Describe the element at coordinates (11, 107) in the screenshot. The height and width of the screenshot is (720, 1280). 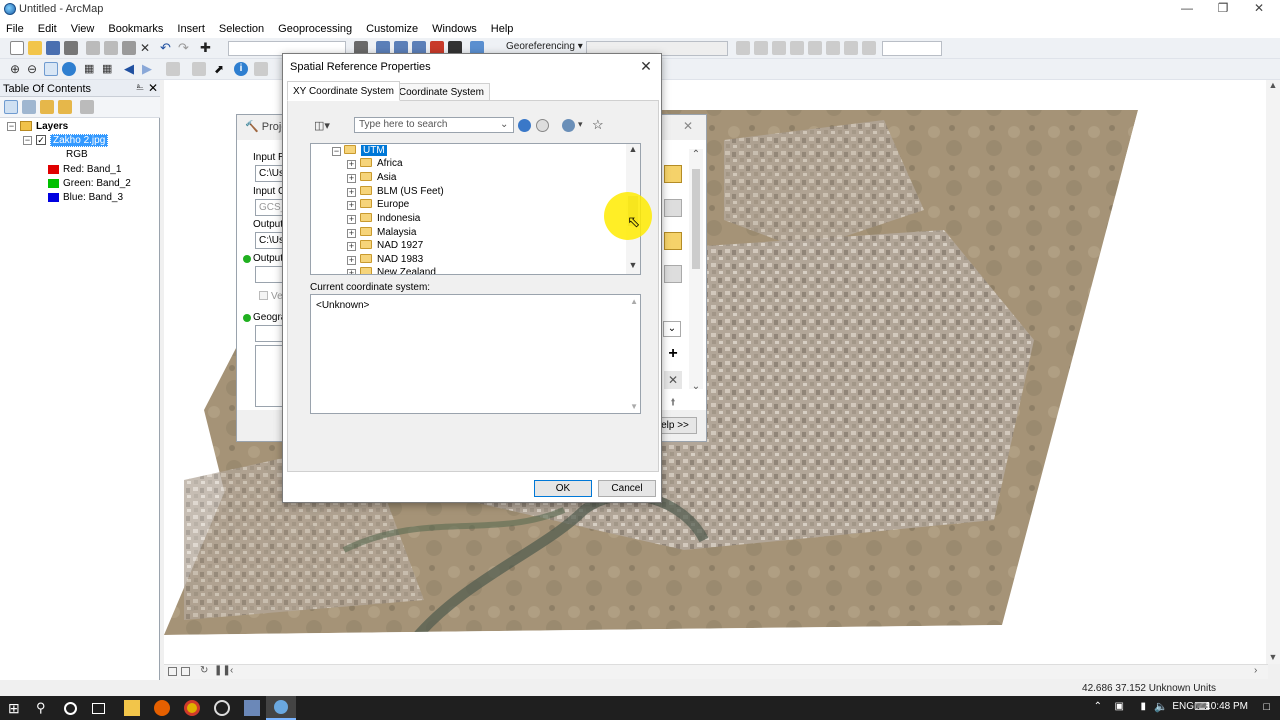
I see `list-by-drawing-order-icon` at that location.